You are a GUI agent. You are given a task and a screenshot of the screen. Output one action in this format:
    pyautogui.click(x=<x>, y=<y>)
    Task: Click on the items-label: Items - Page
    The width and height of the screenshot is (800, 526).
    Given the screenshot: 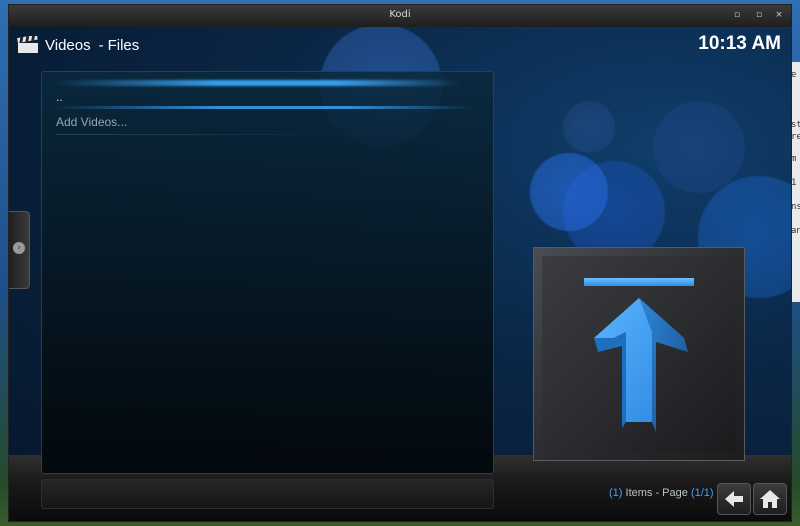 What is the action you would take?
    pyautogui.click(x=656, y=493)
    